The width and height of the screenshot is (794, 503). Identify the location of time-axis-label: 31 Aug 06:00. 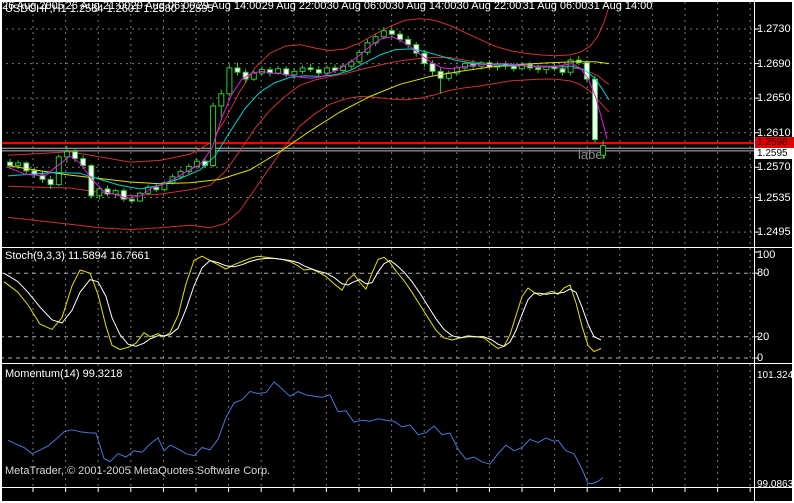
(555, 6).